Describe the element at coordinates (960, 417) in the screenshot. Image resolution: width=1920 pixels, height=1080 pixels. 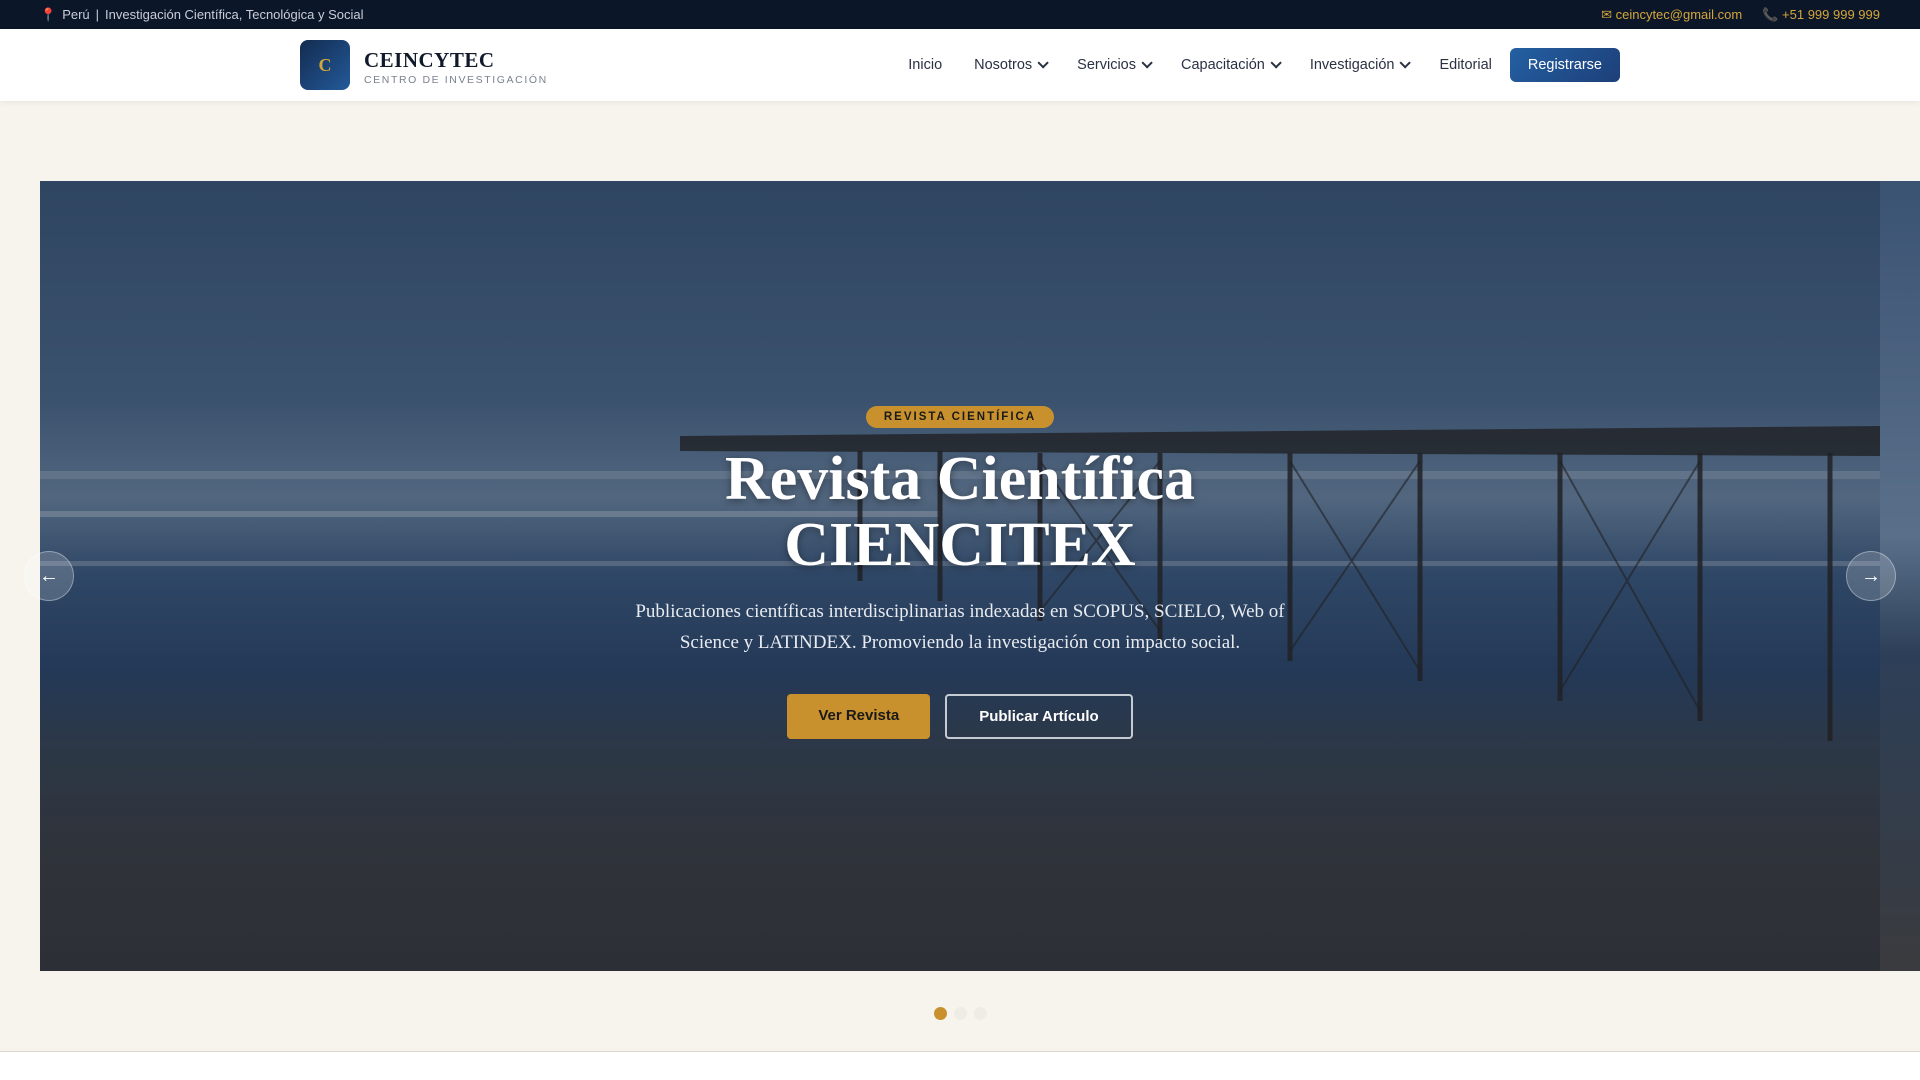
I see `hero-badge: REVISTA CIENTÍFICA` at that location.